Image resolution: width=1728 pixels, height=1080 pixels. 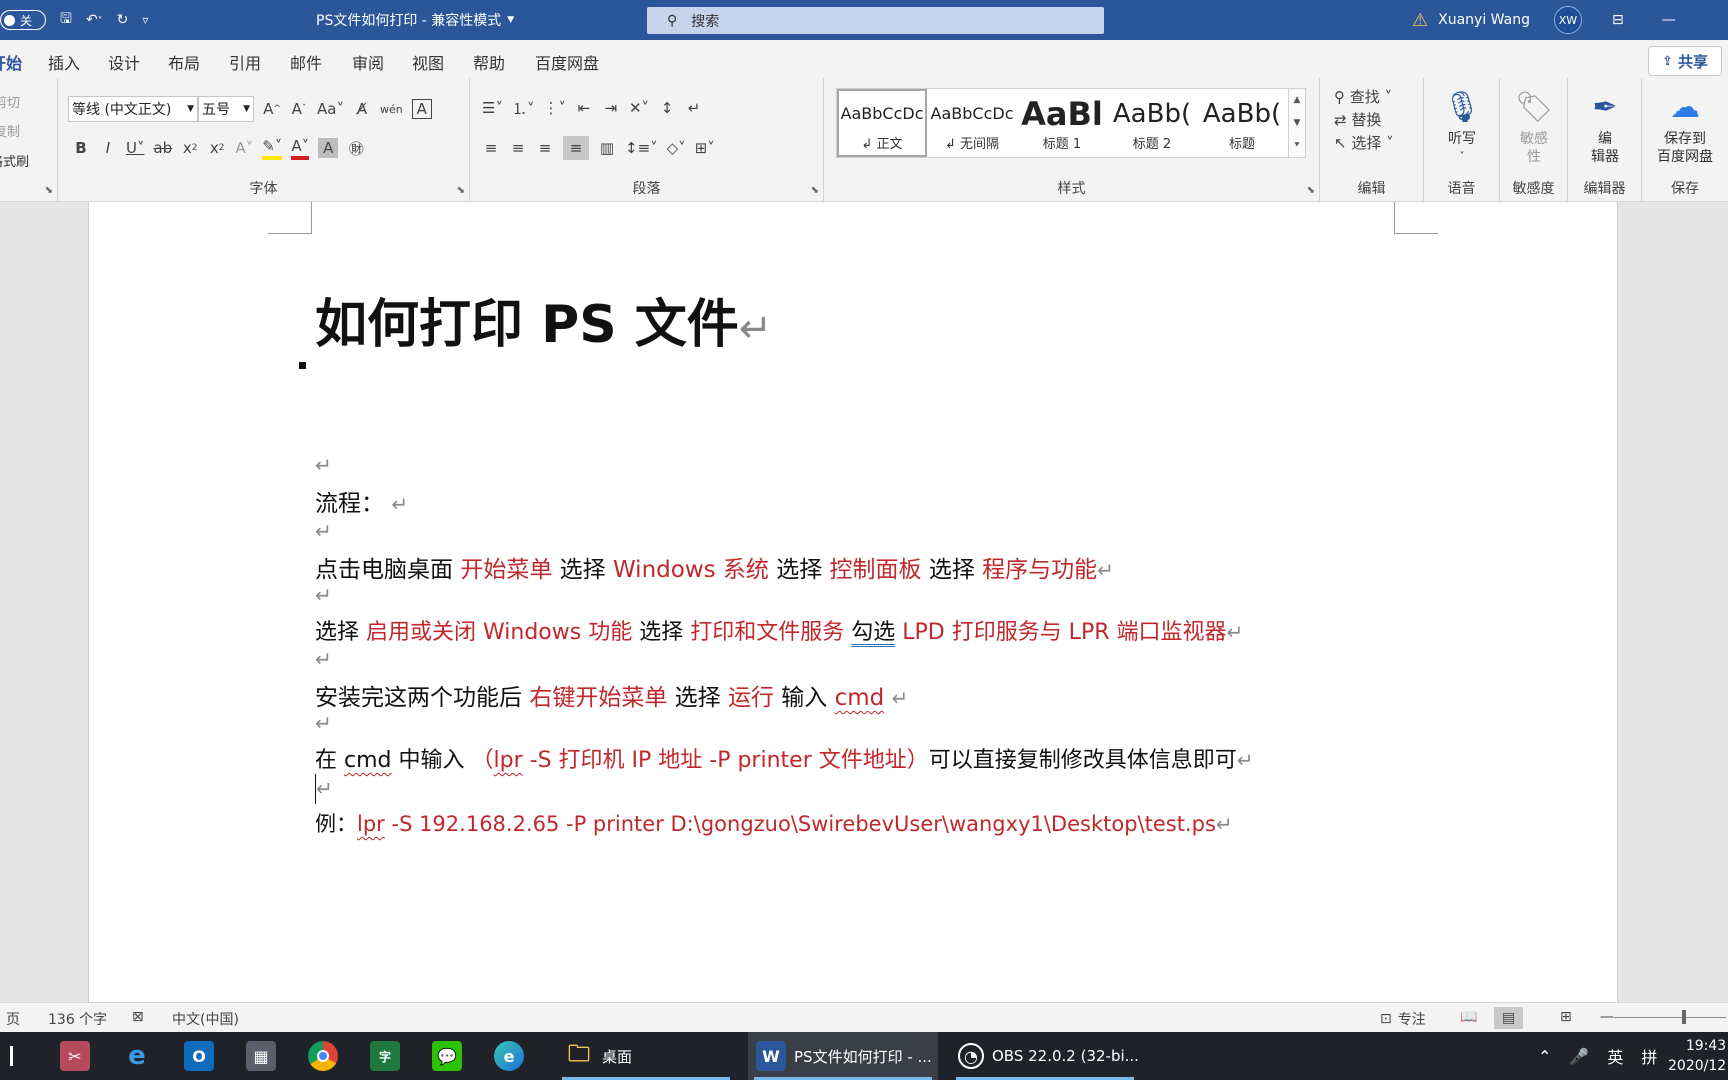 What do you see at coordinates (108, 148) in the screenshot?
I see `italic-icon: I` at bounding box center [108, 148].